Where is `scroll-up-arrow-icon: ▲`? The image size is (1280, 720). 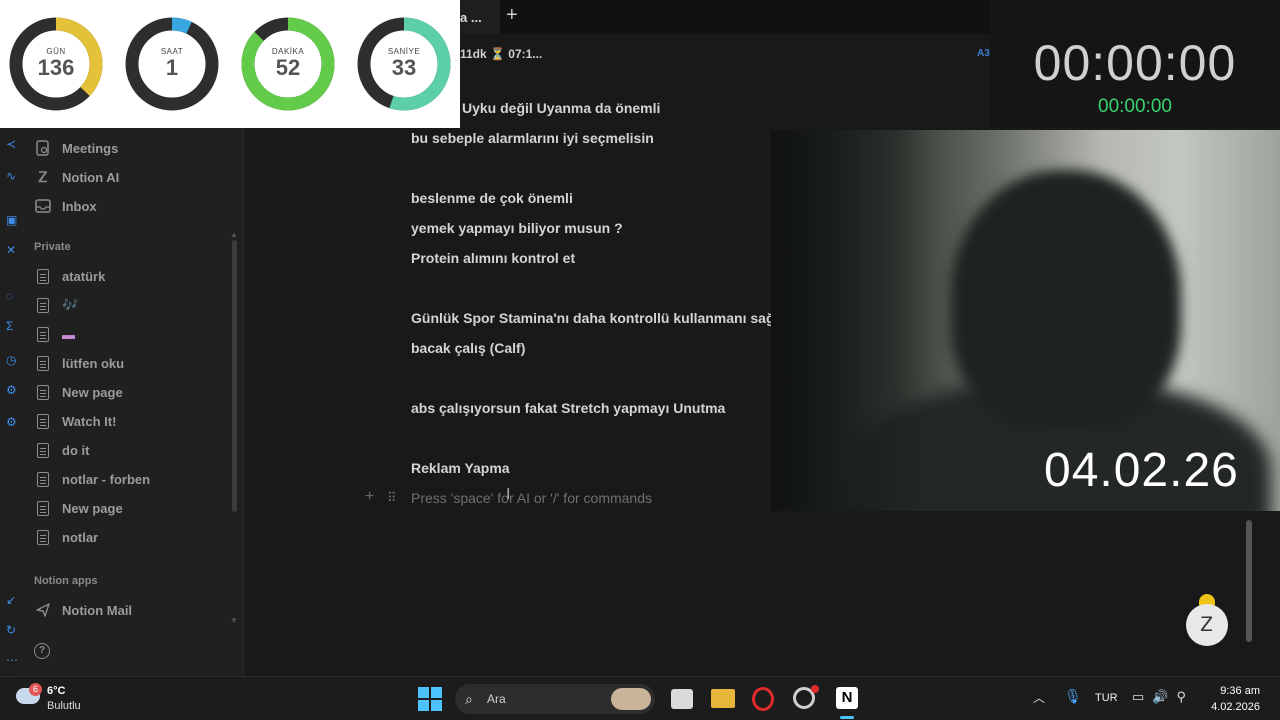 scroll-up-arrow-icon: ▲ is located at coordinates (234, 234).